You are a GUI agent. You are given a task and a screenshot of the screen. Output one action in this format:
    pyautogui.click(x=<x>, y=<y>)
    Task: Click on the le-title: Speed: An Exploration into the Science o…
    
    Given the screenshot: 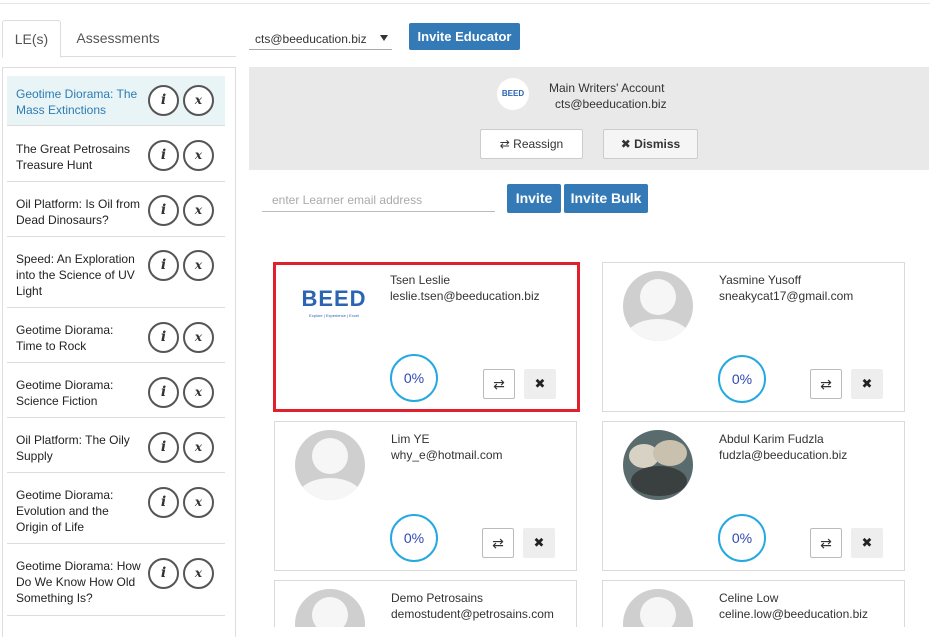 What is the action you would take?
    pyautogui.click(x=75, y=275)
    